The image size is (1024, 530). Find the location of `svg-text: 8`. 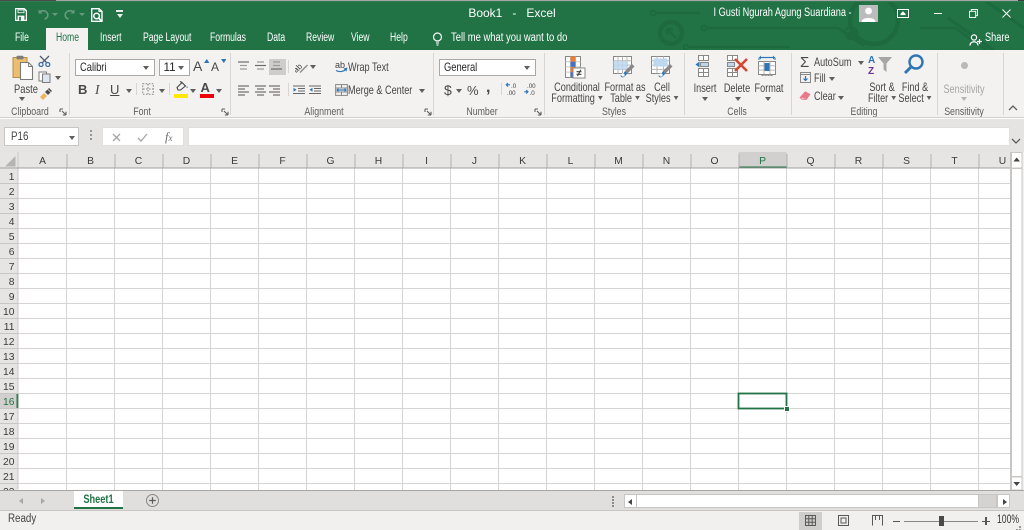

svg-text: 8 is located at coordinates (12, 282).